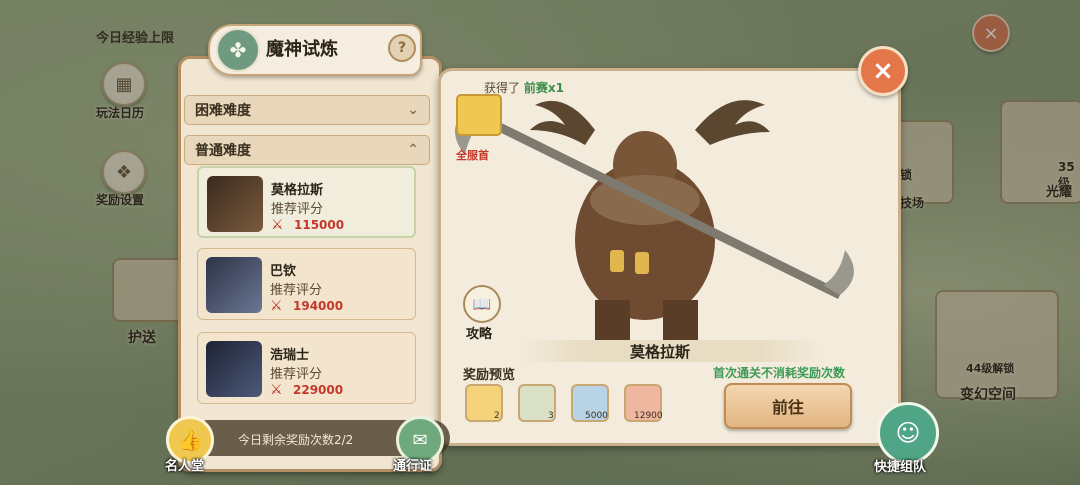 Image resolution: width=1080 pixels, height=485 pixels. I want to click on go-button: 前往, so click(788, 406).